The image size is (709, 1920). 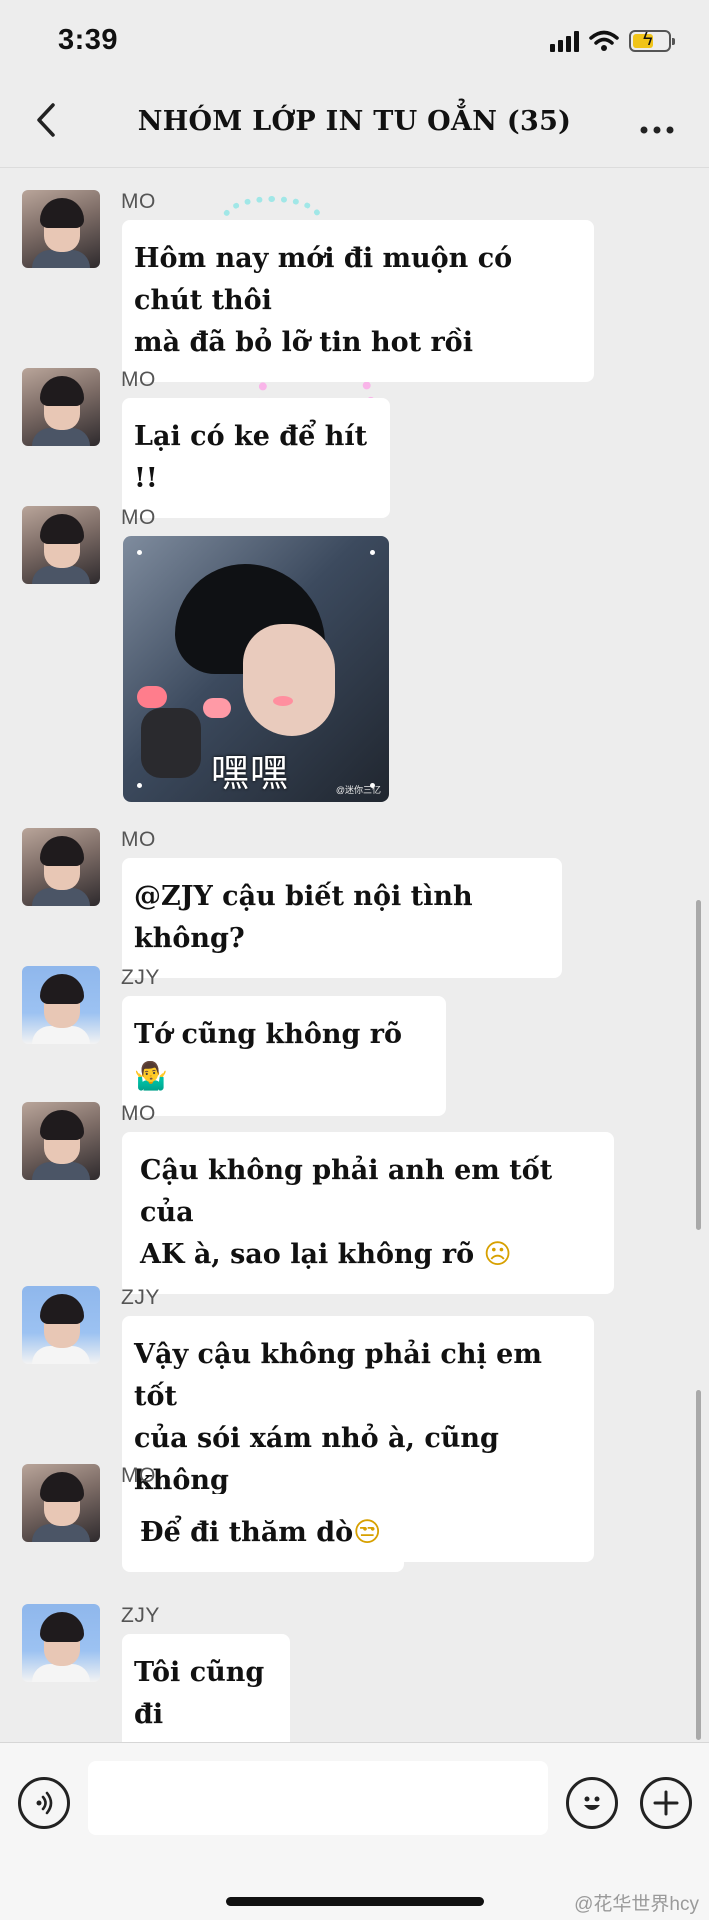 I want to click on voice-icon, so click(x=44, y=1803).